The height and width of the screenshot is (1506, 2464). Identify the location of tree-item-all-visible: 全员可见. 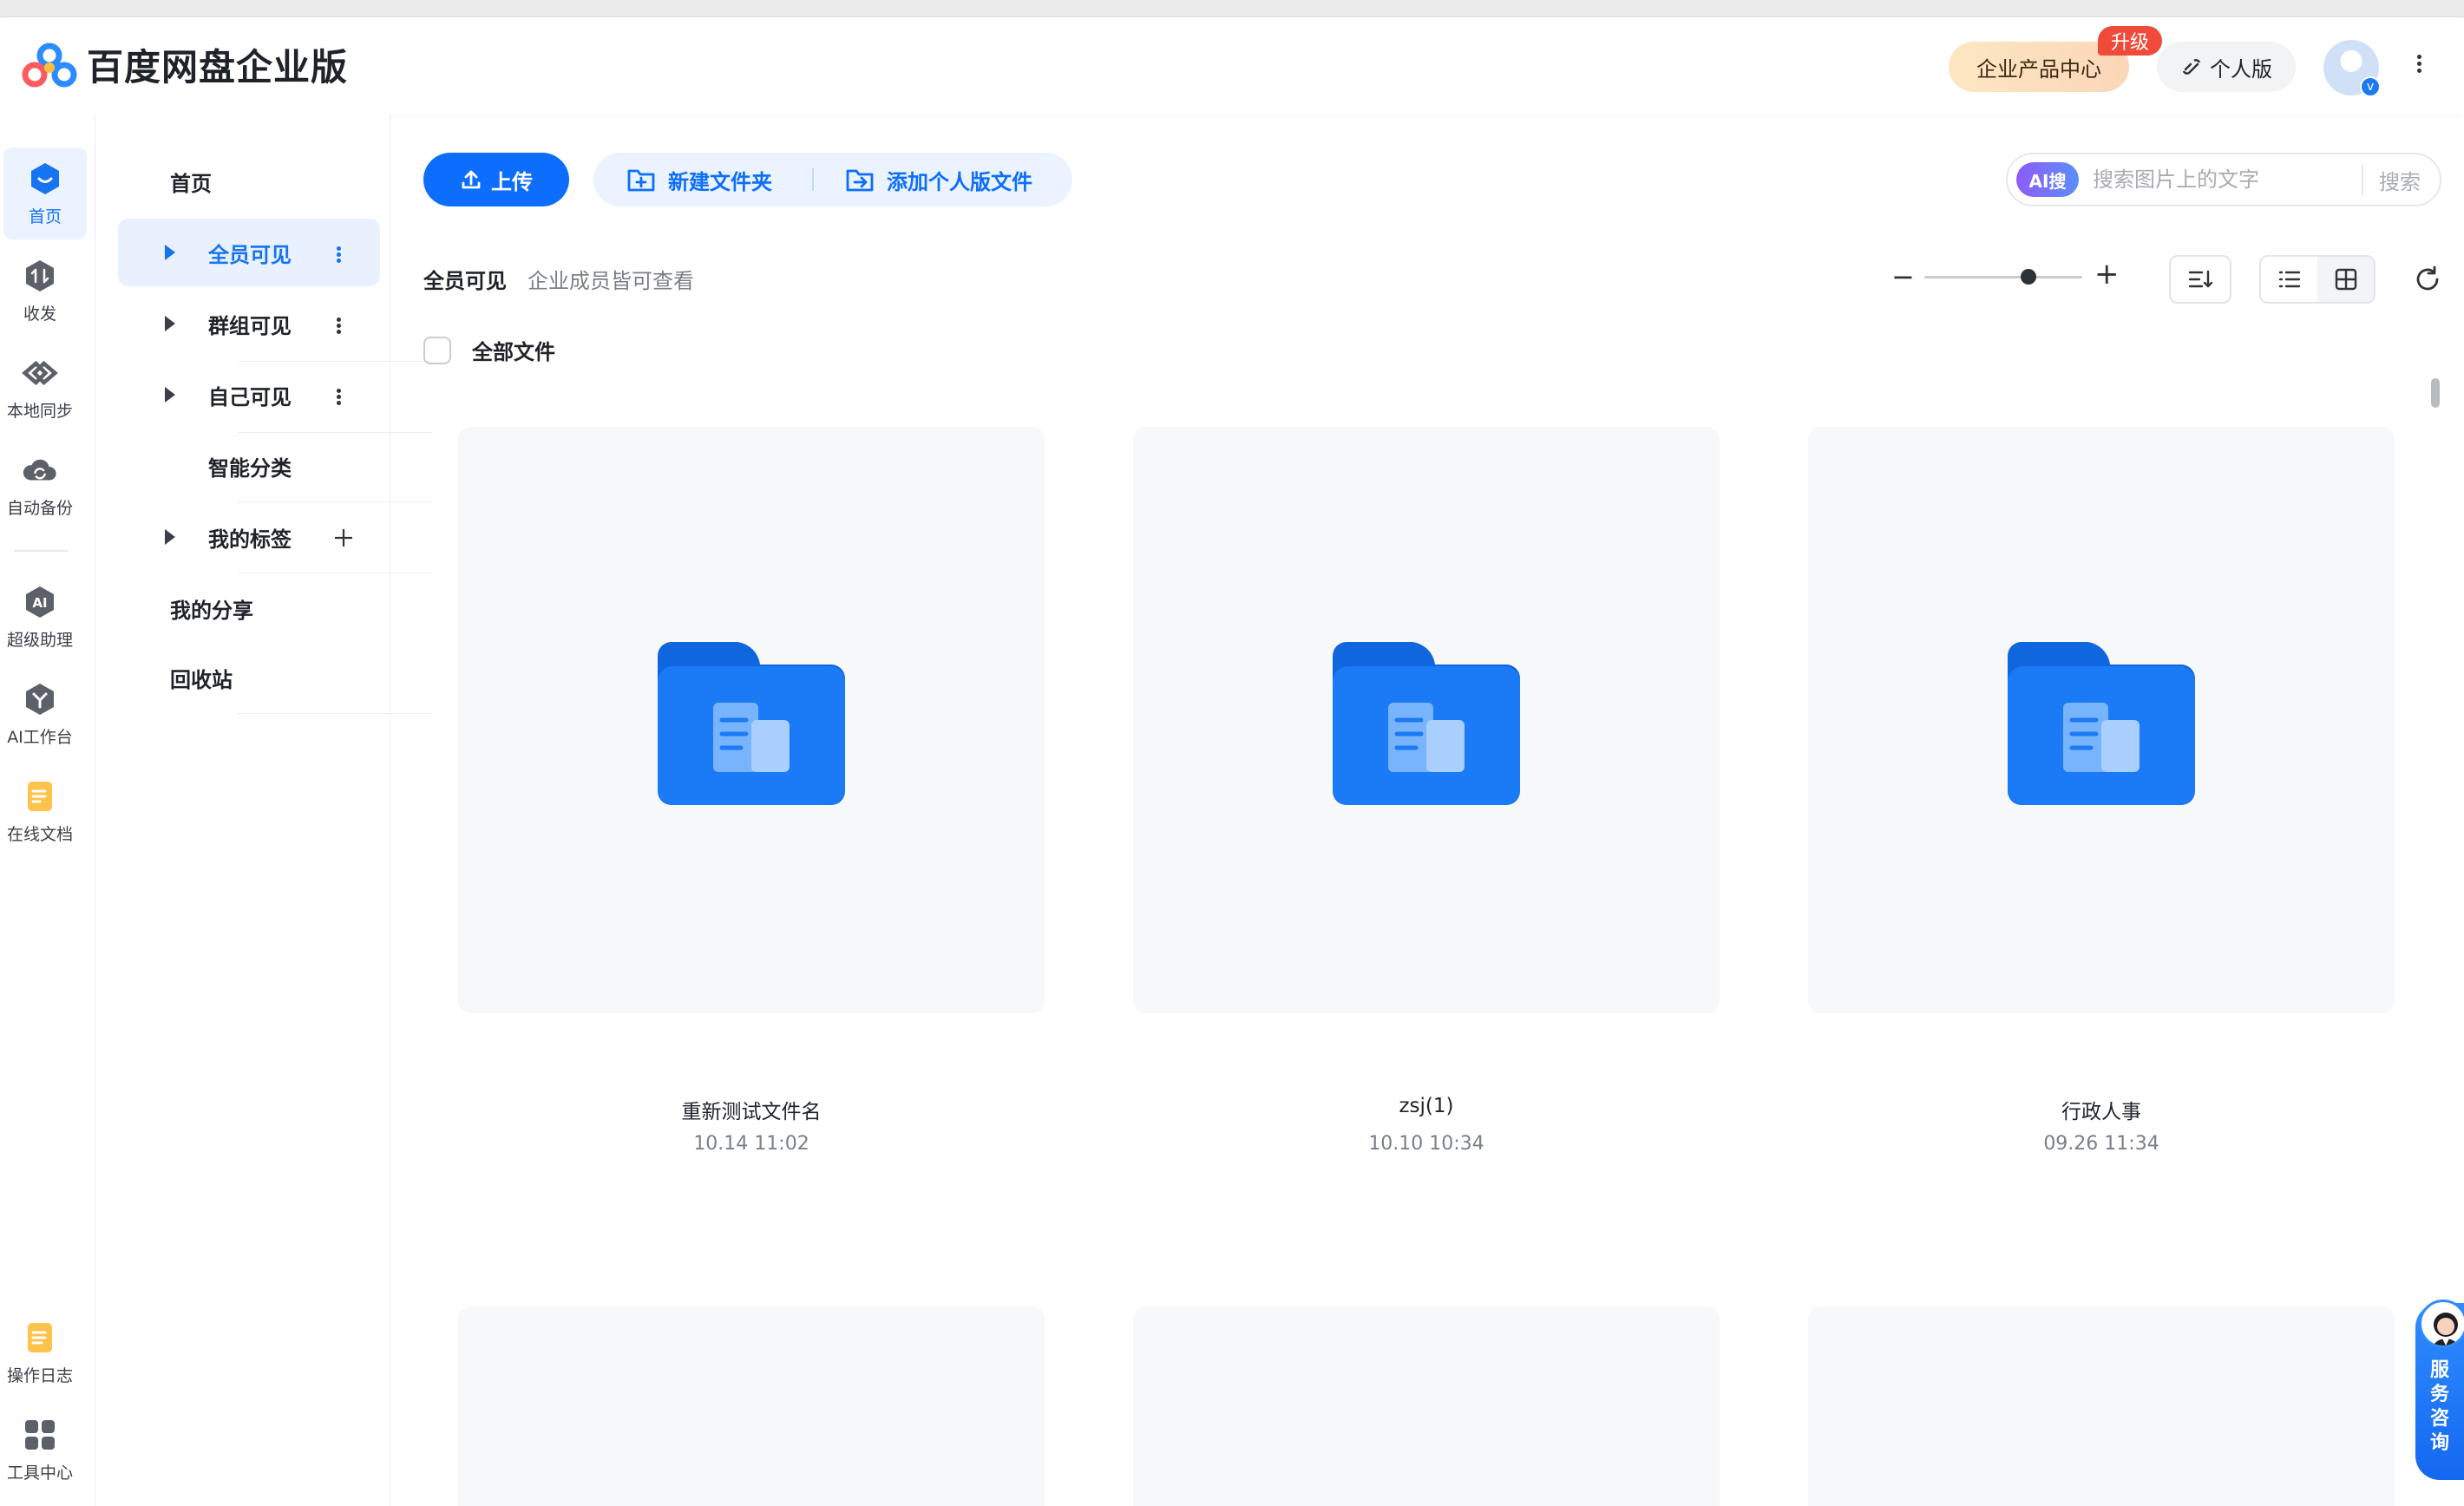
(249, 253).